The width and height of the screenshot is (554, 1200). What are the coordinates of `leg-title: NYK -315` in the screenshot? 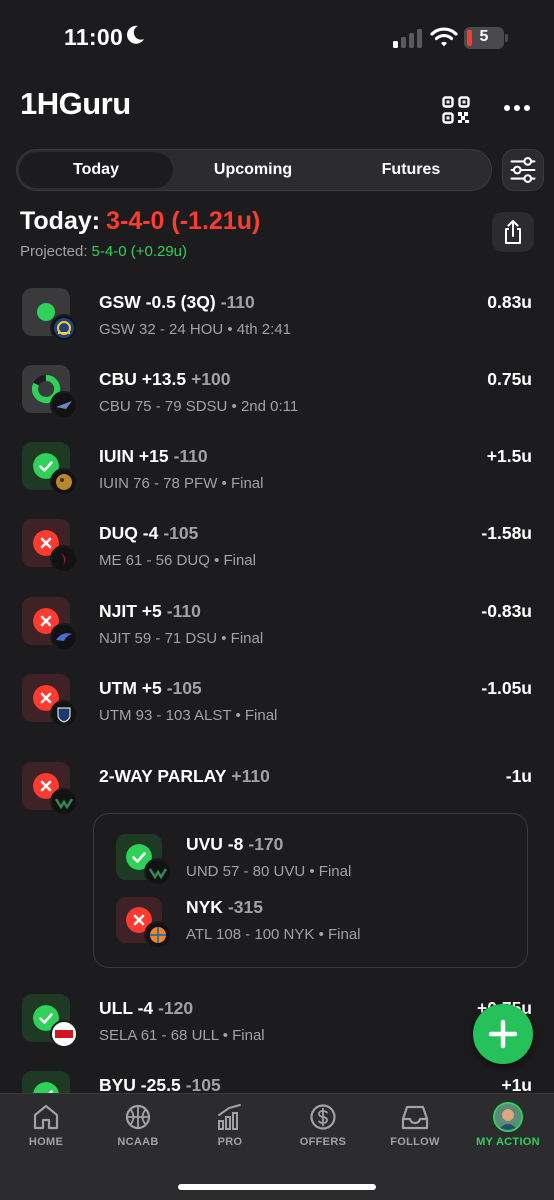 It's located at (224, 907).